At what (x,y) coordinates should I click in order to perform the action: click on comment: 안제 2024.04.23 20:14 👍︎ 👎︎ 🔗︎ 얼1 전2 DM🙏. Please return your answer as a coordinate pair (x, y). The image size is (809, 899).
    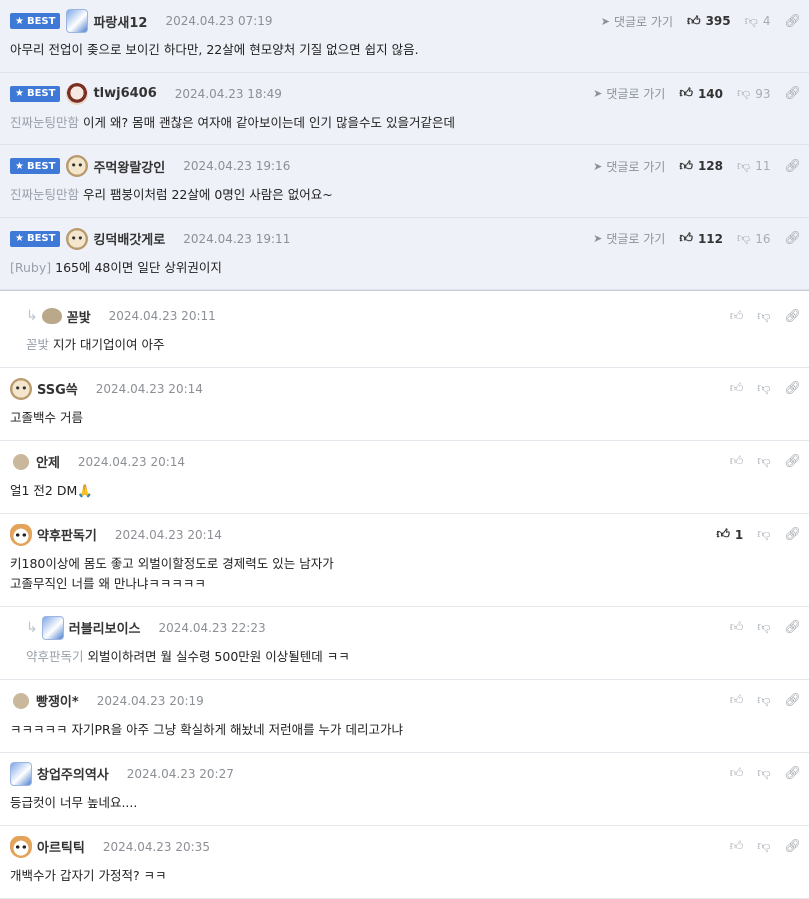
    Looking at the image, I should click on (404, 477).